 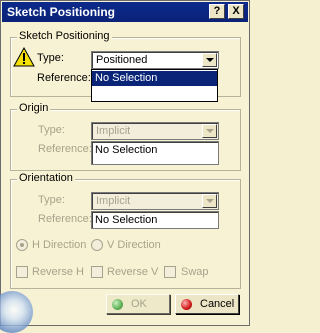 I want to click on close-button: X, so click(x=236, y=11).